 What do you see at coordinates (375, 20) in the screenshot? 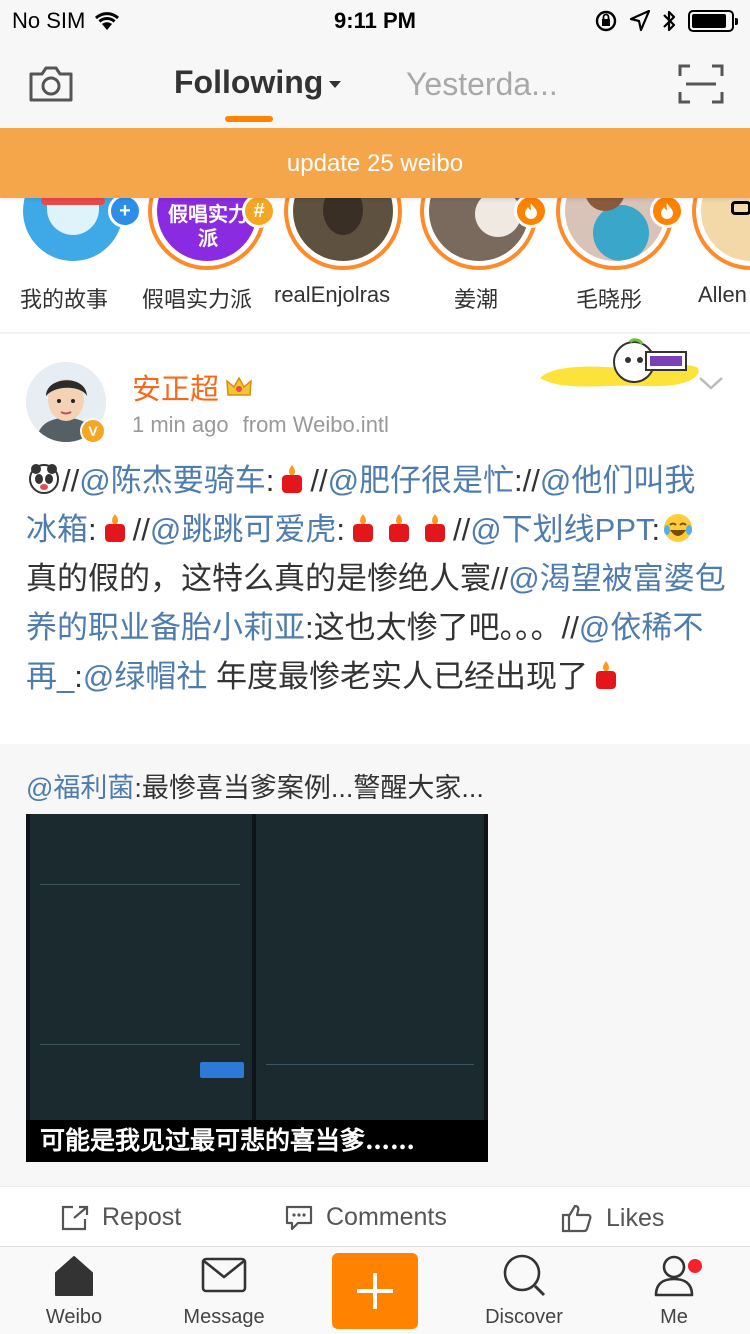
I see `status-bar: No SIM 9:11 PM` at bounding box center [375, 20].